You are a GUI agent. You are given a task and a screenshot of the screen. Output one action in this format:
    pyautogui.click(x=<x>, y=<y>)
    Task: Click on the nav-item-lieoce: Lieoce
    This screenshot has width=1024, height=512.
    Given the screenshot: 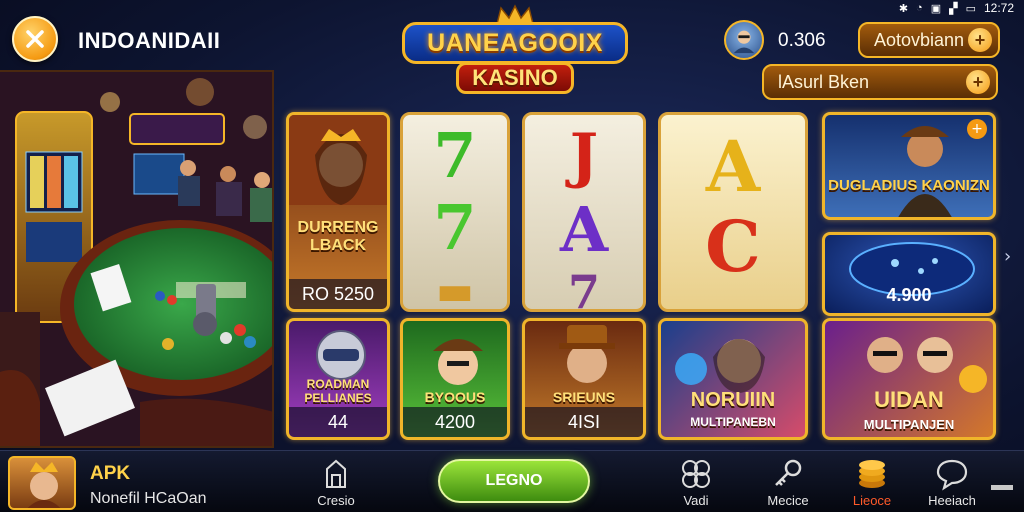 What is the action you would take?
    pyautogui.click(x=872, y=484)
    